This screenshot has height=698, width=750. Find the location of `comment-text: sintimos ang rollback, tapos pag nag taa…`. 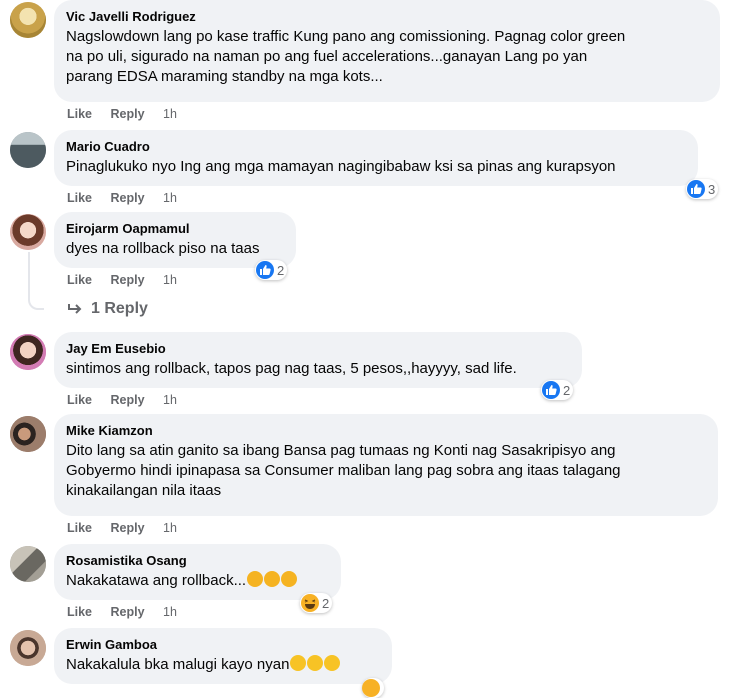

comment-text: sintimos ang rollback, tapos pag nag taa… is located at coordinates (291, 368).